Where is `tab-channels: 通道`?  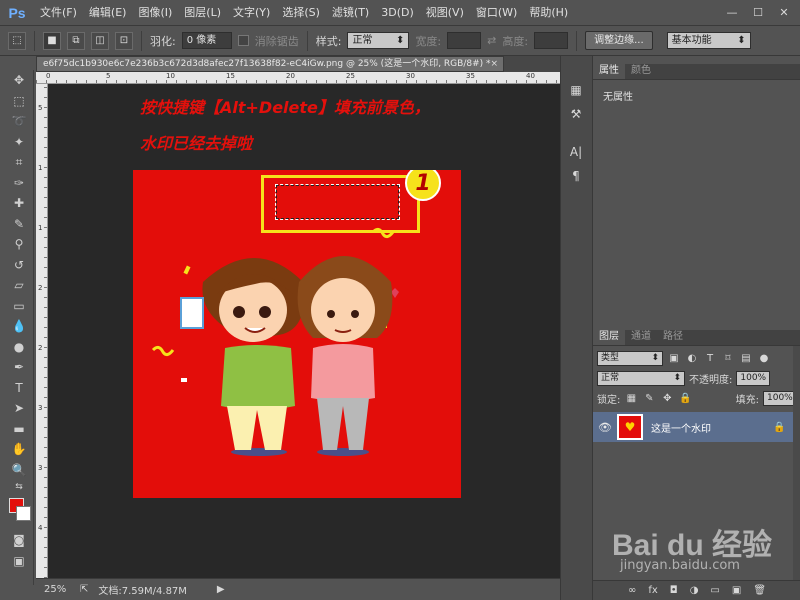
tab-channels: 通道 is located at coordinates (641, 337).